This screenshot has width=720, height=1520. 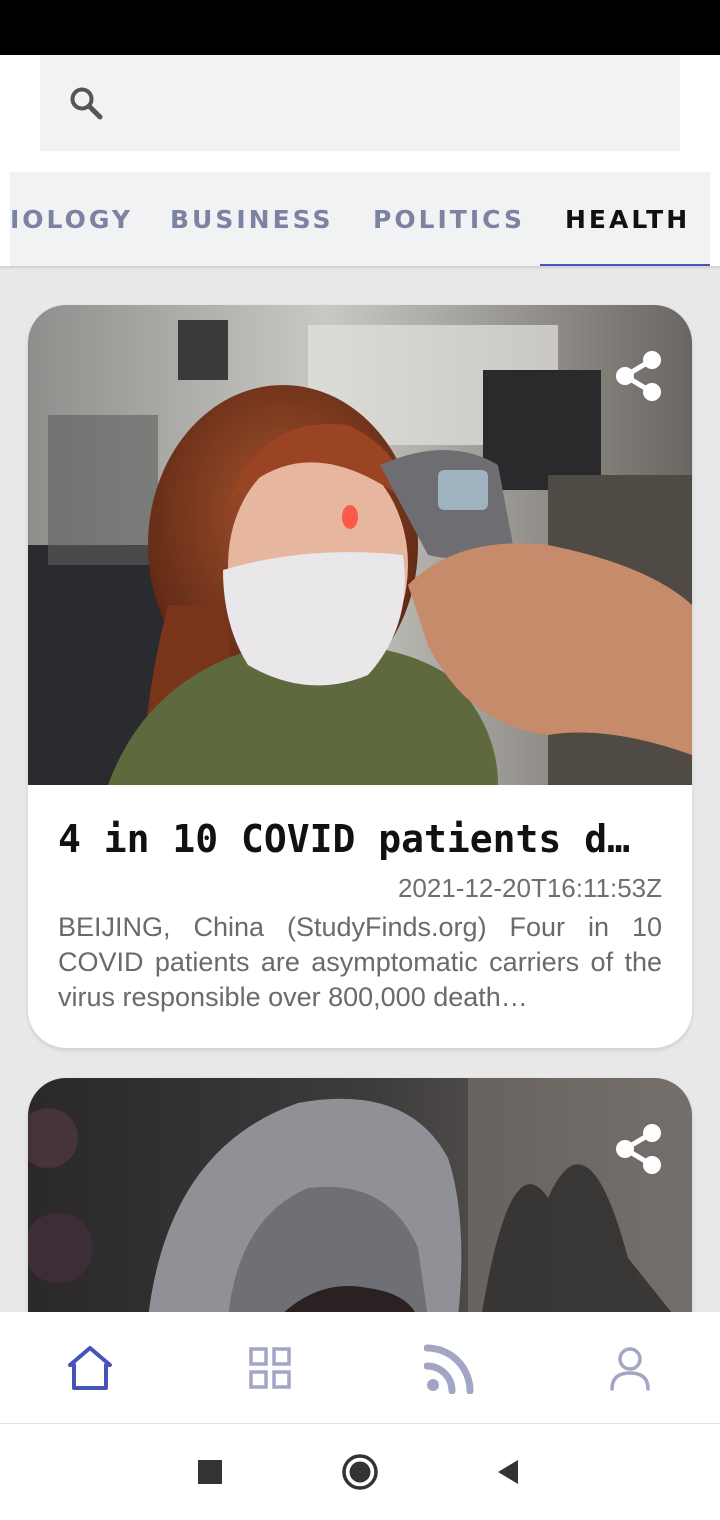 I want to click on bottom-navigation, so click(x=360, y=1368).